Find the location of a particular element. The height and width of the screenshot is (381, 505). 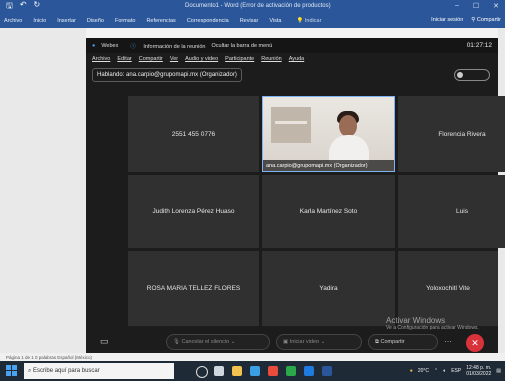

menu-reunion: Reunión is located at coordinates (271, 59).